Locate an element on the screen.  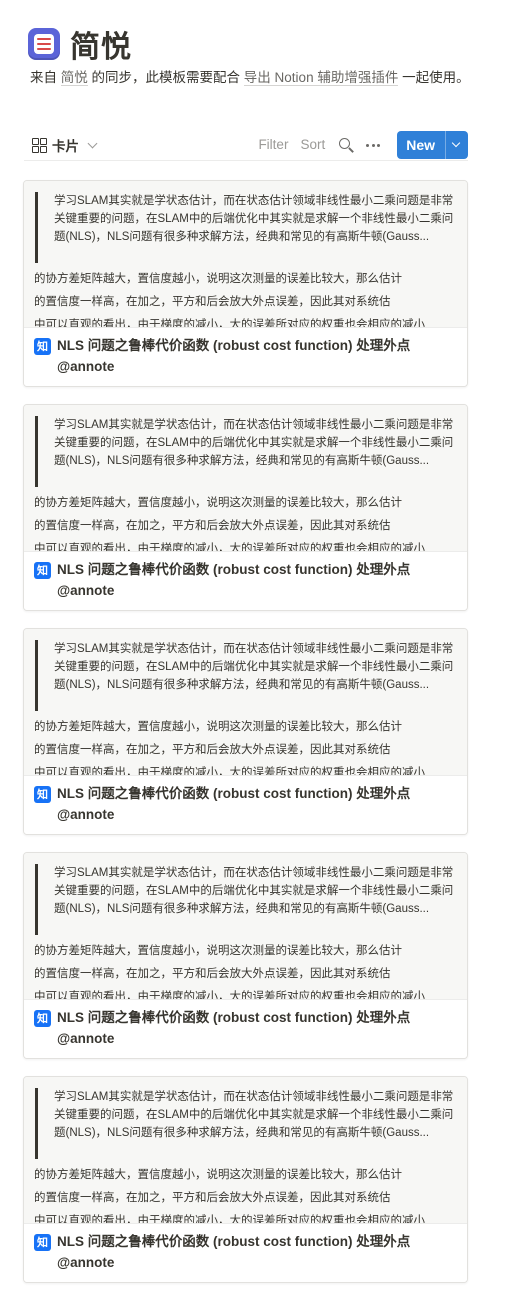
chevron-down-icon is located at coordinates (92, 143).